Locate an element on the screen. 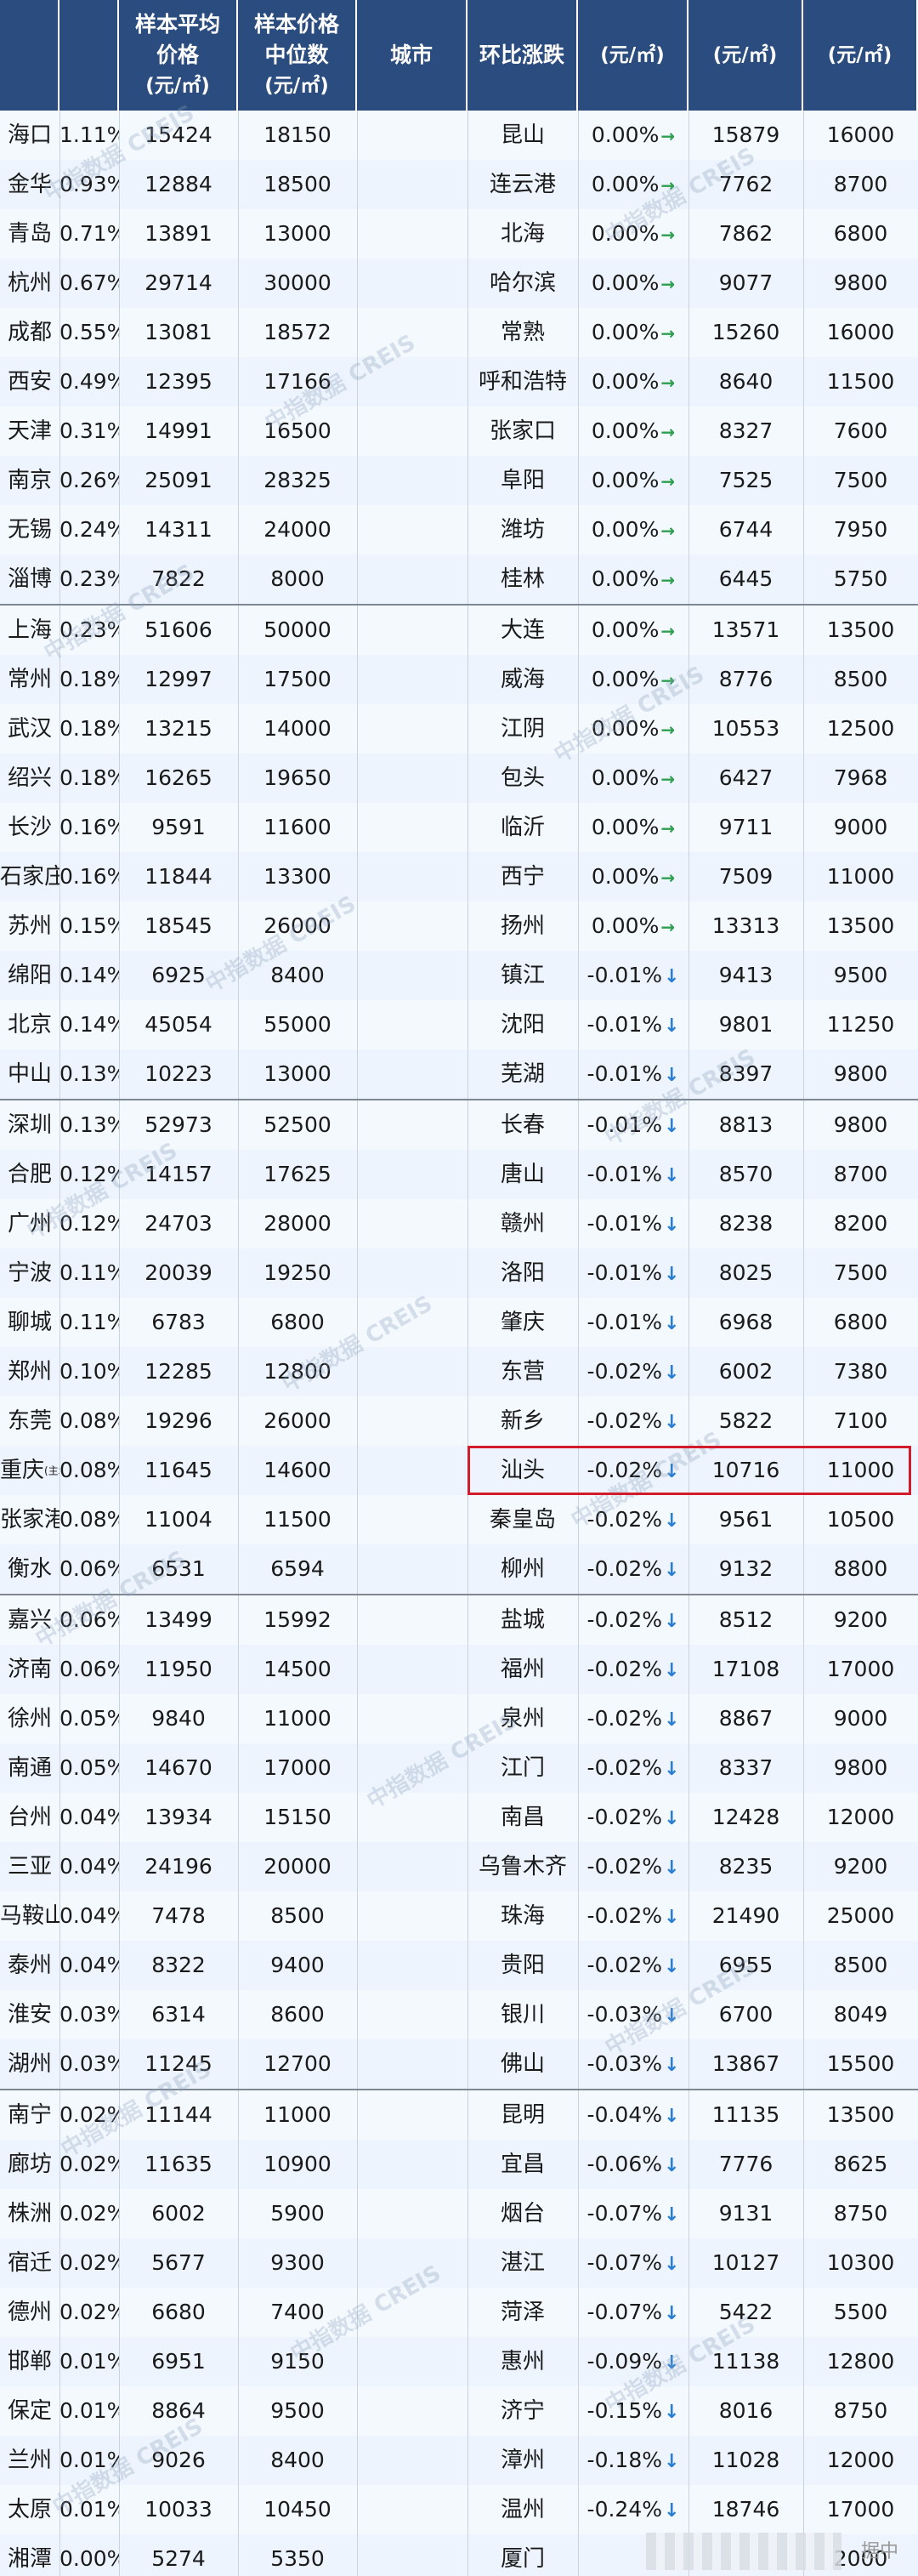  city-name: 湘潭 is located at coordinates (30, 2555).